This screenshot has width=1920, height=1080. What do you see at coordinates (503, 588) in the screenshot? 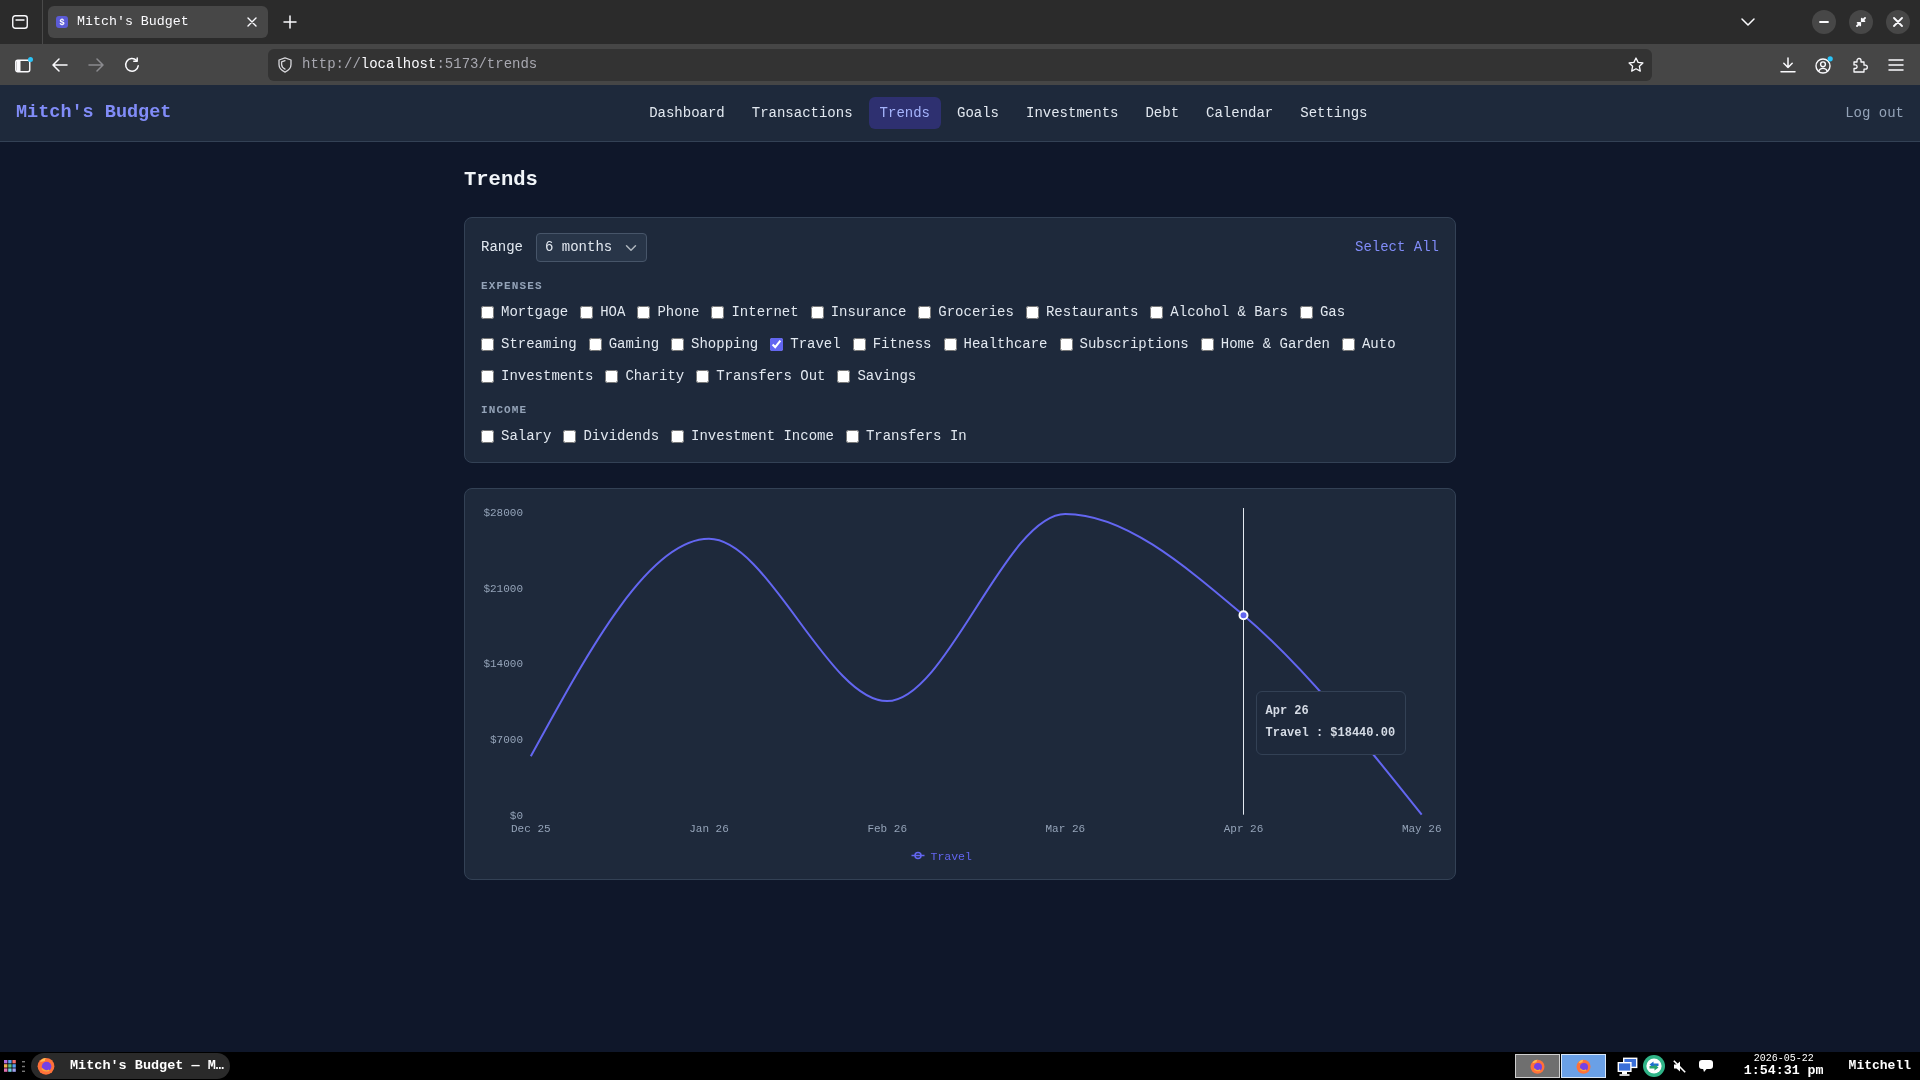
I see `y-axis-label: $21000` at bounding box center [503, 588].